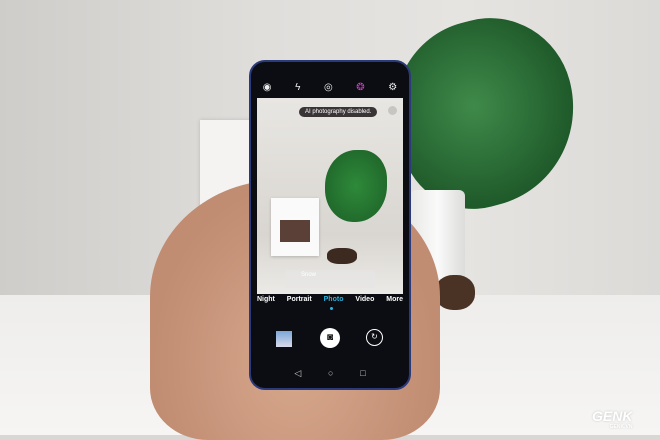  I want to click on mode-more: More, so click(394, 299).